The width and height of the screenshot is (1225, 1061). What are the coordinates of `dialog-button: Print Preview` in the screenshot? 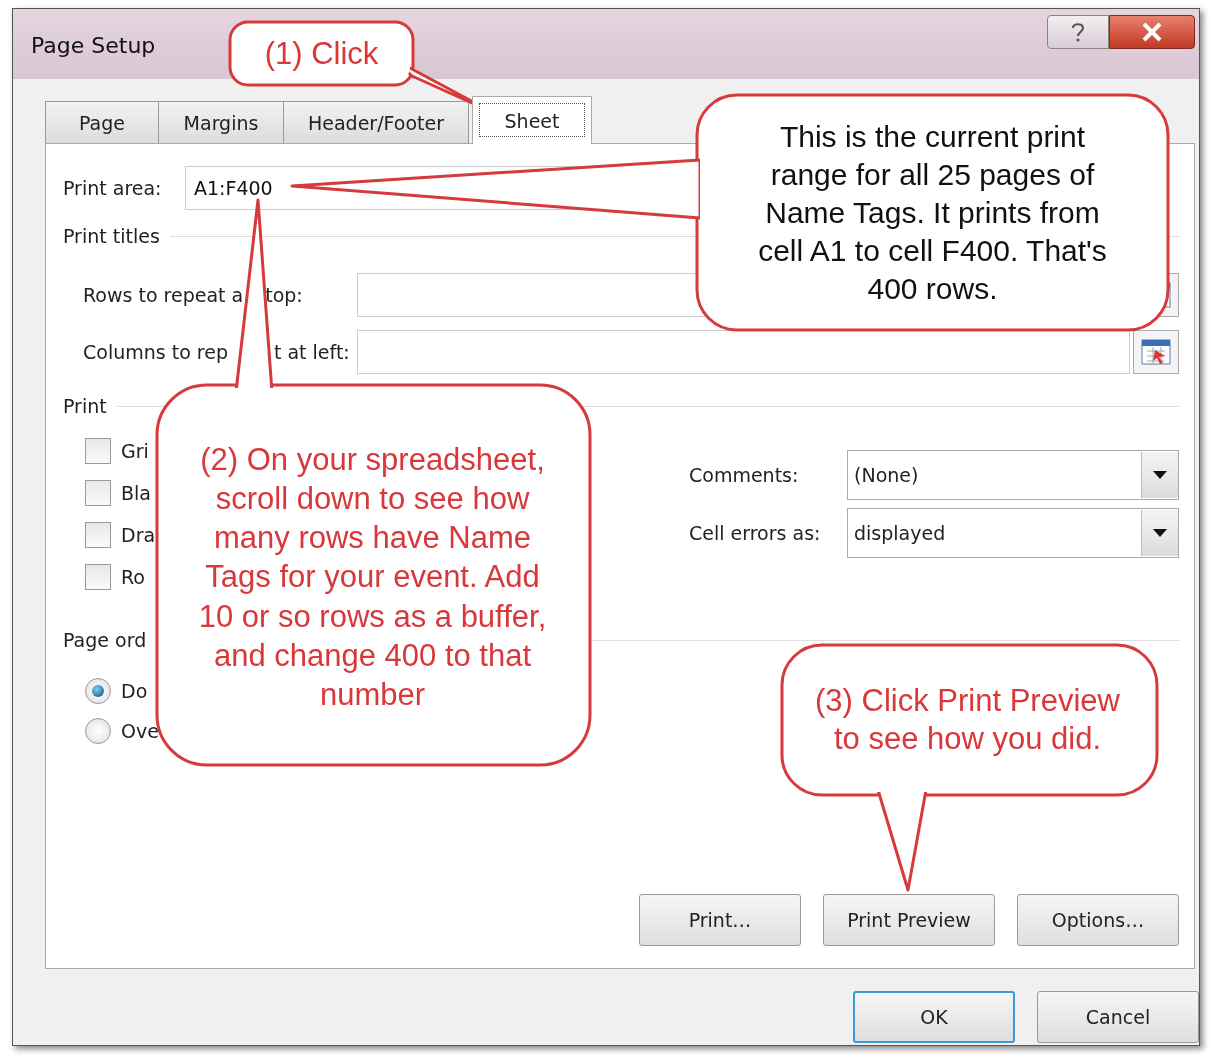 It's located at (909, 920).